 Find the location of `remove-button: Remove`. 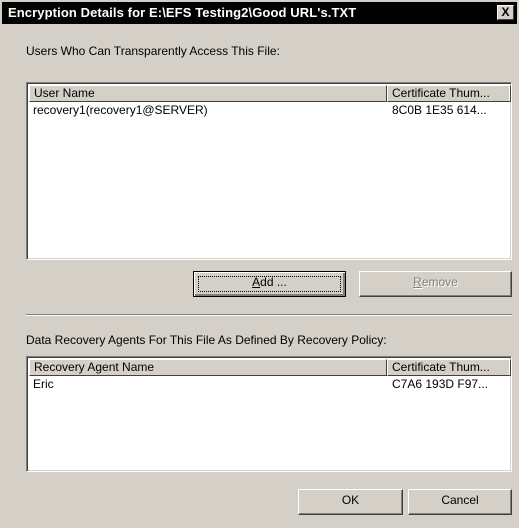

remove-button: Remove is located at coordinates (435, 284).